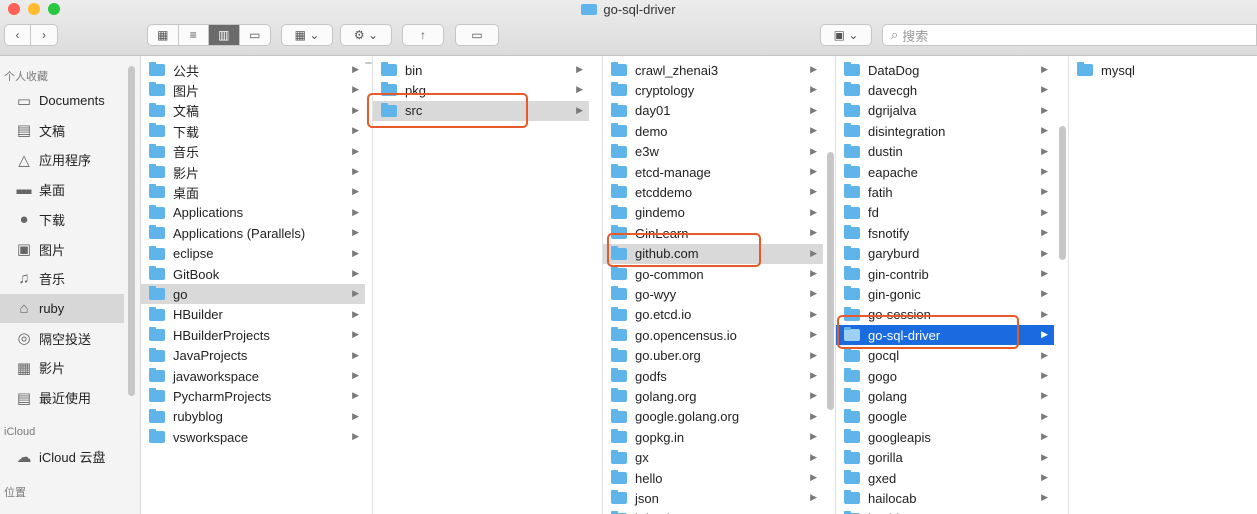 The width and height of the screenshot is (1257, 514). I want to click on folder-row: HBuilder ▶, so click(253, 315).